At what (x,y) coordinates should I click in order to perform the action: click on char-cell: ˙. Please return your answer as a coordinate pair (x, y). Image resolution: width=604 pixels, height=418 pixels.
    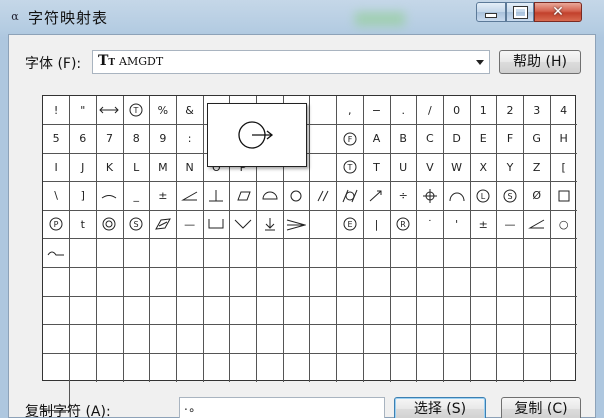
    Looking at the image, I should click on (430, 225).